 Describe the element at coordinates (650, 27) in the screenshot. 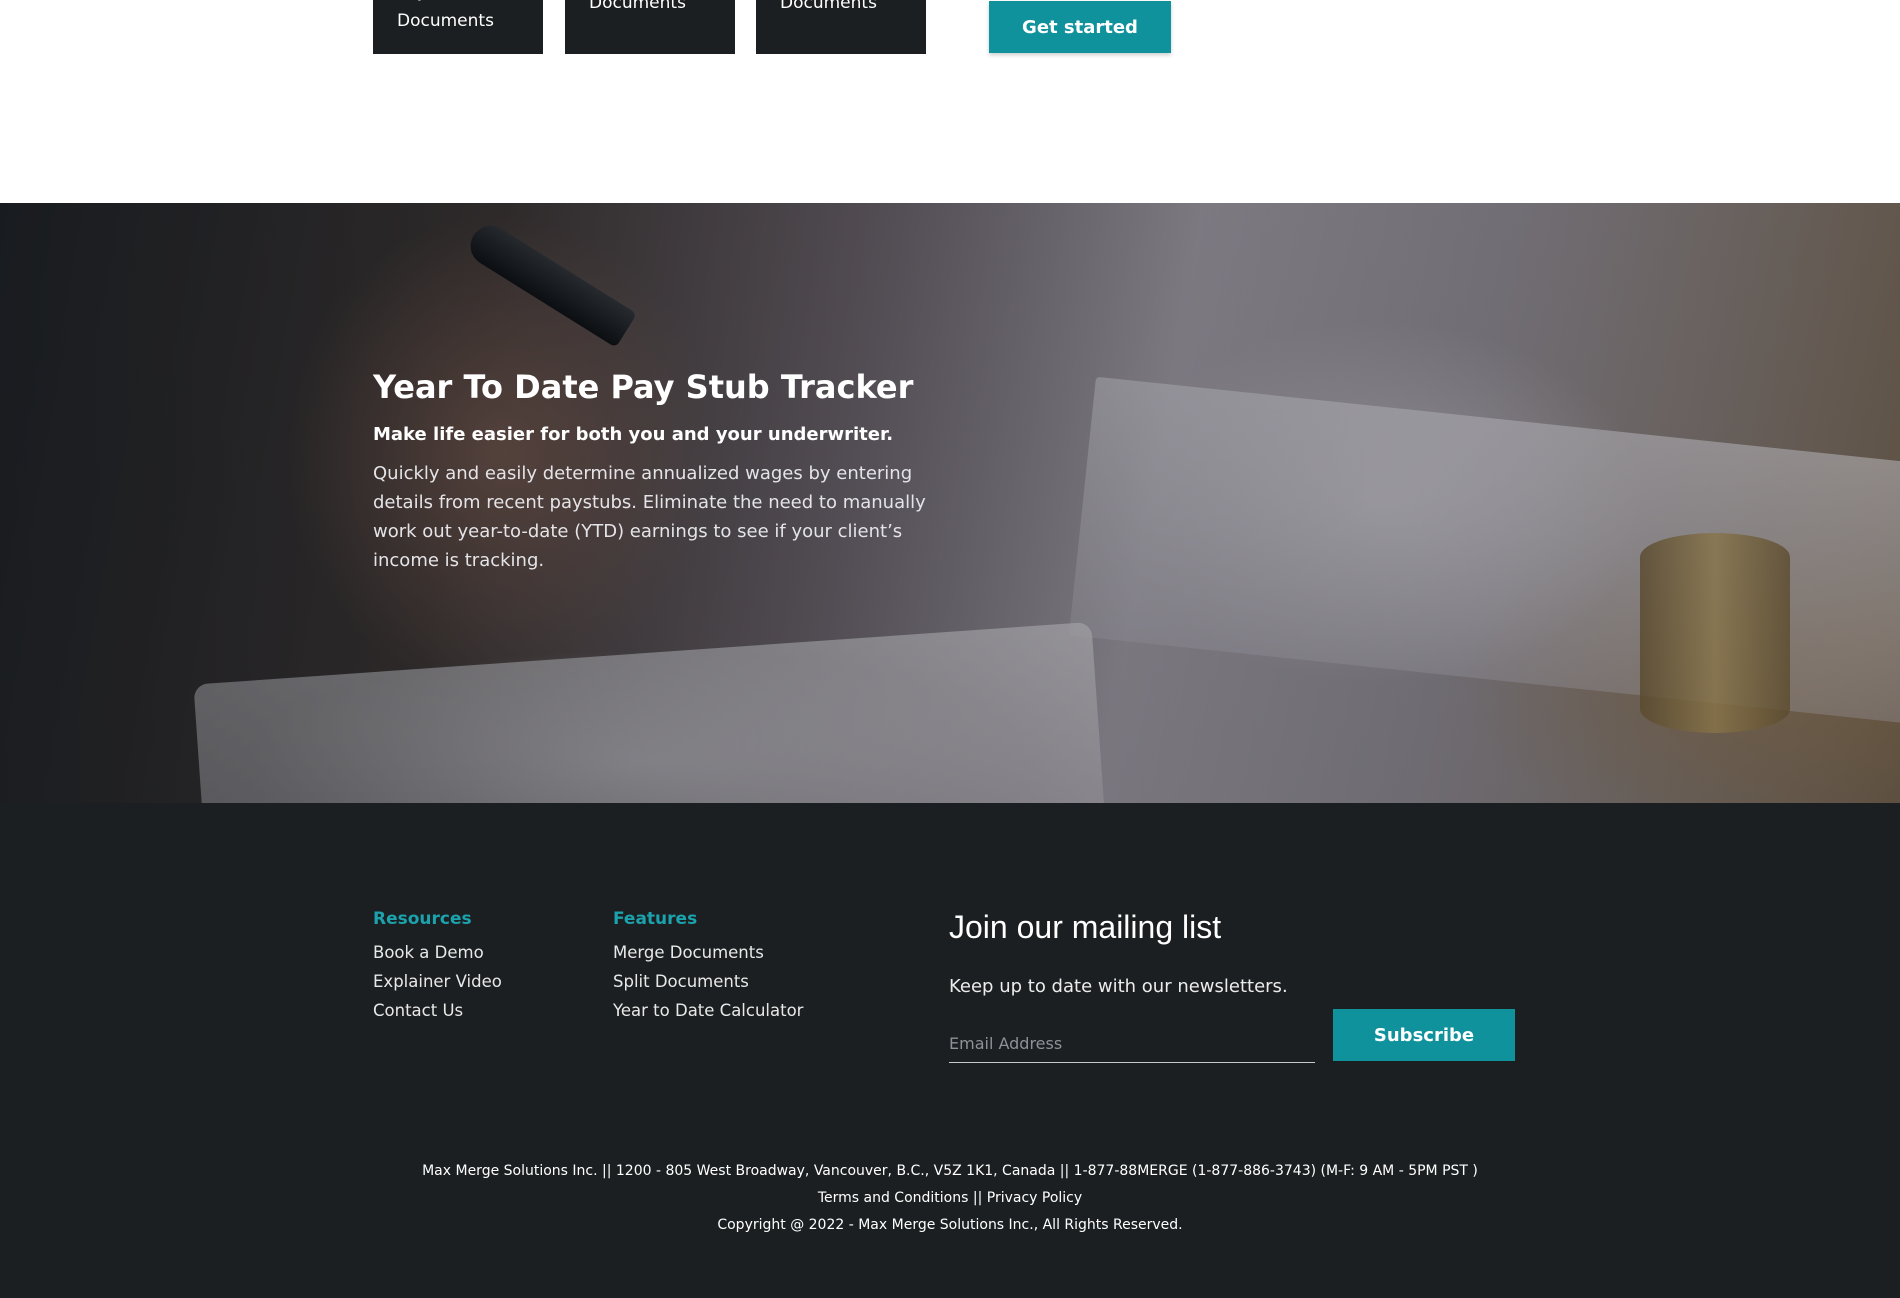

I see `feature-card-documents: Documents` at that location.